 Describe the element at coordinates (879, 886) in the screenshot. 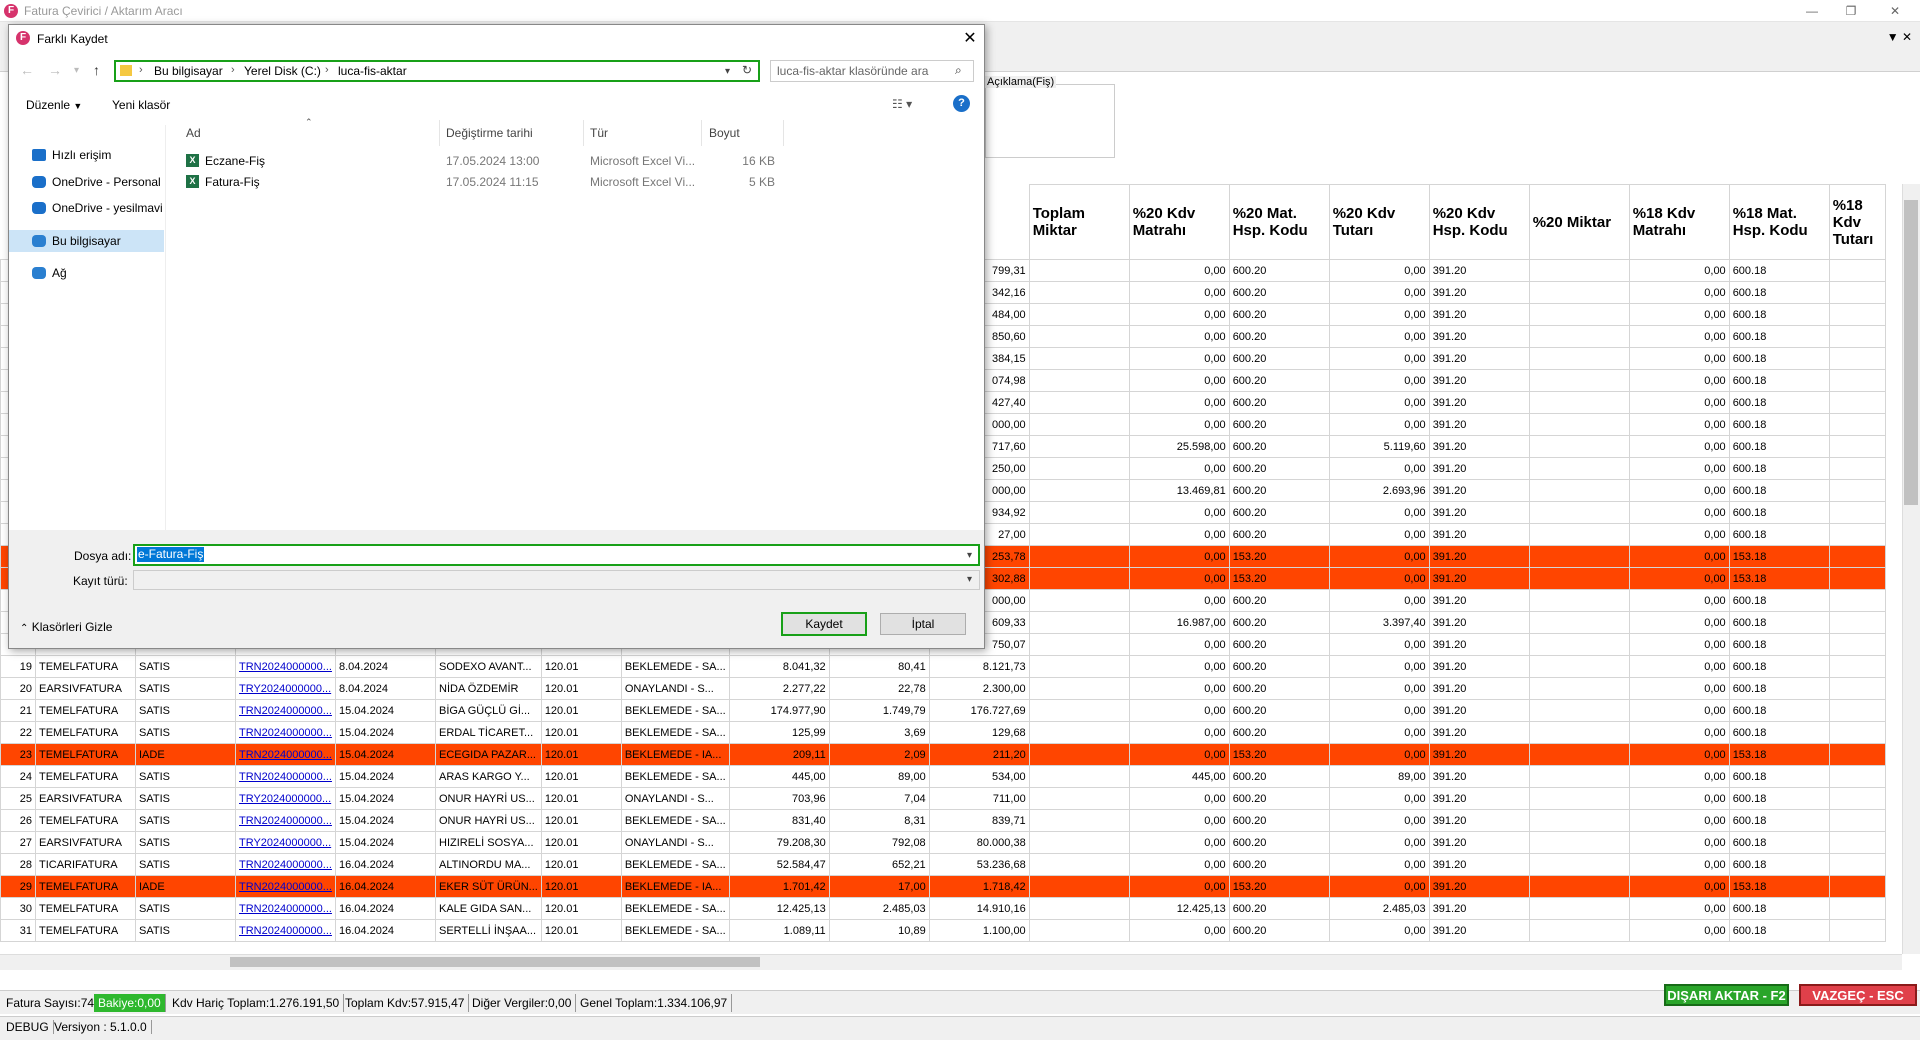

I see `vat-cell: 17,00` at that location.